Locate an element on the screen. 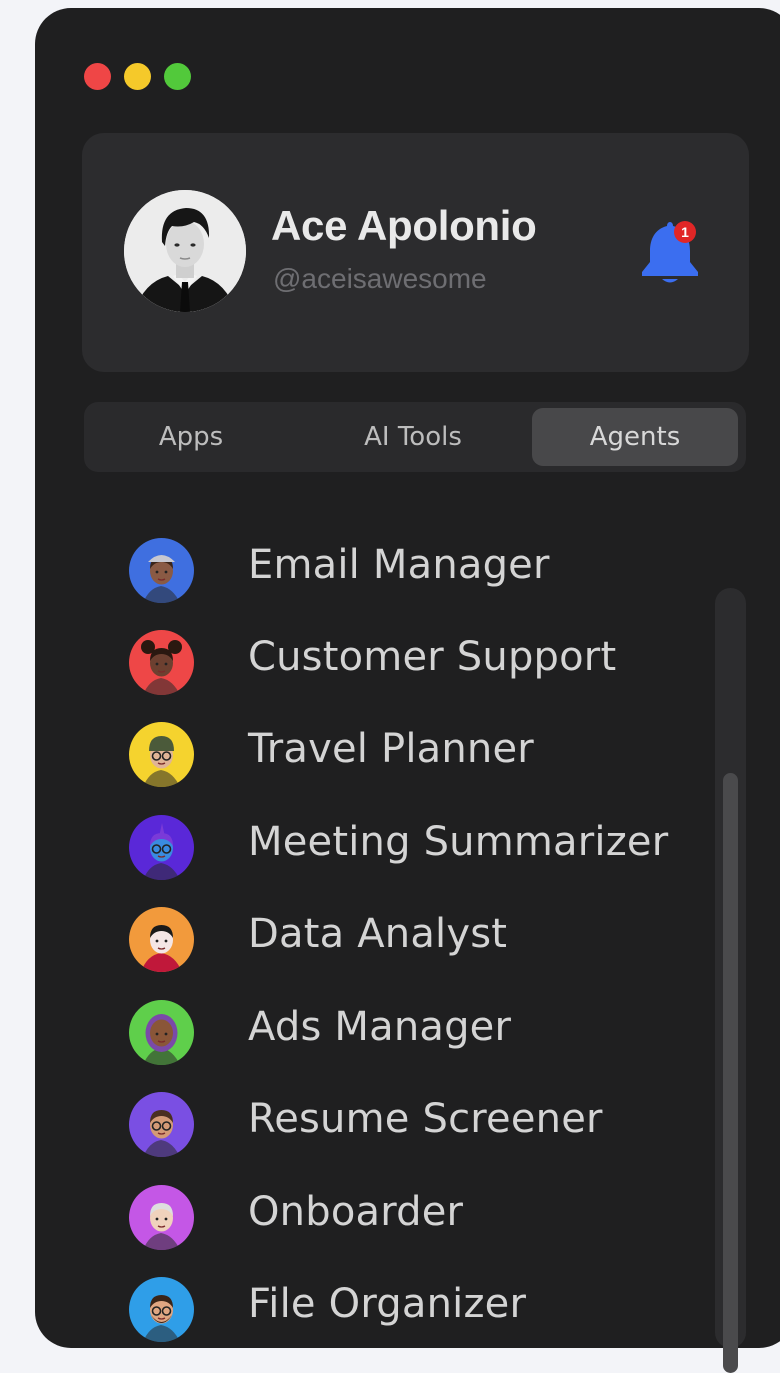 The width and height of the screenshot is (780, 1373). list-item: File Organizer is located at coordinates (409, 1309).